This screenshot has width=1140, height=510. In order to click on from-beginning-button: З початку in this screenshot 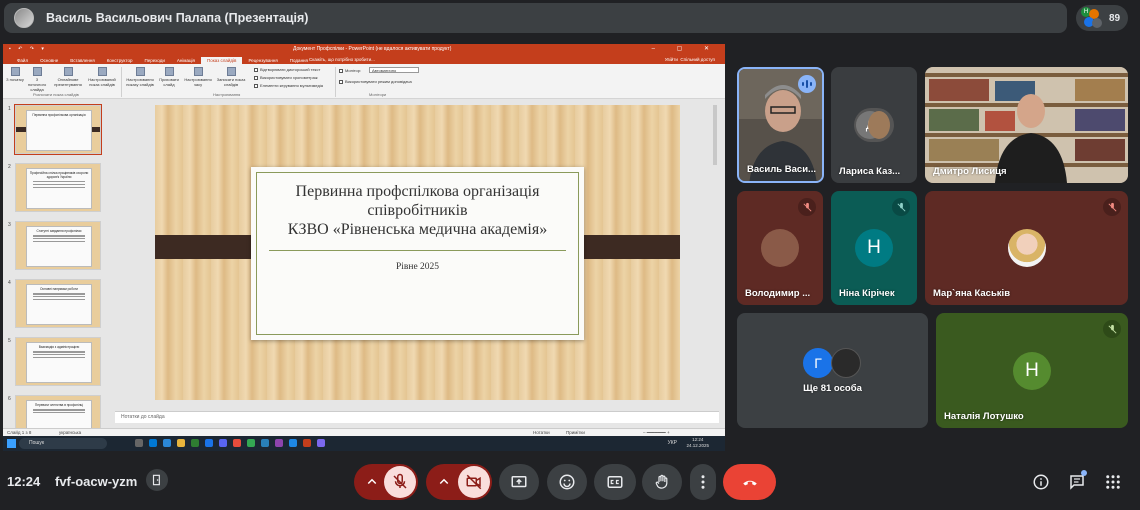, I will do `click(15, 74)`.